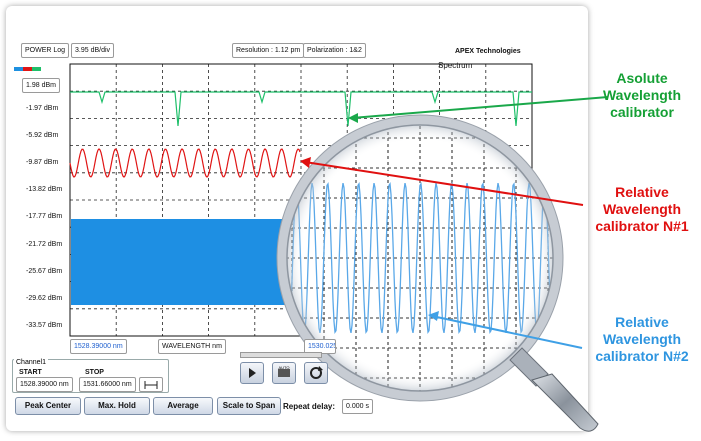  What do you see at coordinates (30, 372) in the screenshot?
I see `start-label: START` at bounding box center [30, 372].